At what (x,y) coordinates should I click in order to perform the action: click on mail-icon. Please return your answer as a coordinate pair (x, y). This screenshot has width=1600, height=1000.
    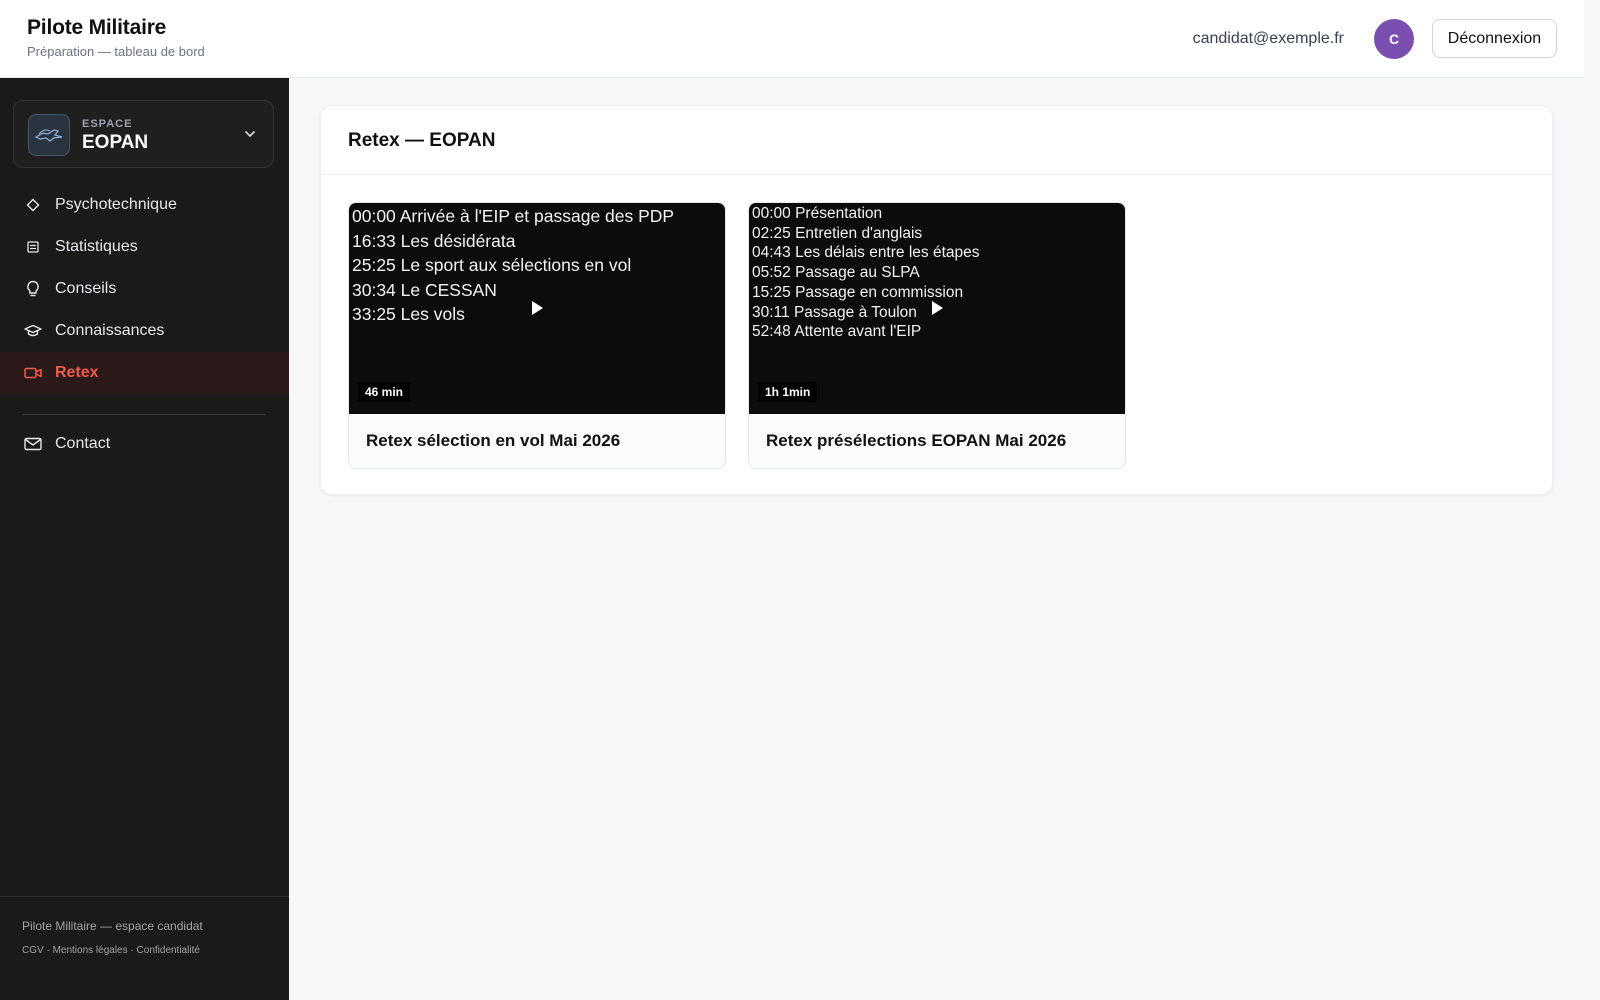
    Looking at the image, I should click on (33, 444).